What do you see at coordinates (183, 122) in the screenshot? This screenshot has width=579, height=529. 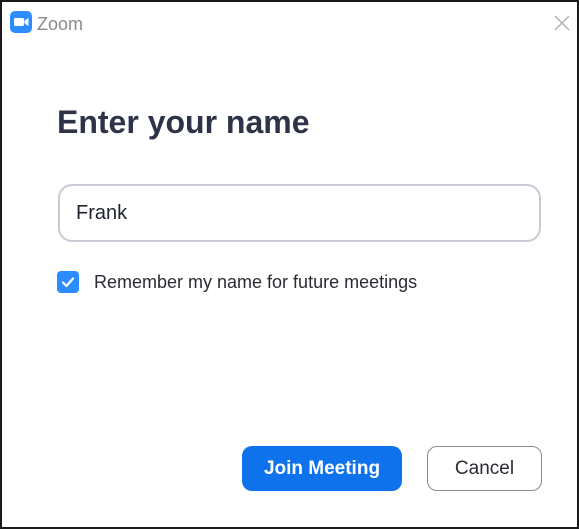 I see `page-title: Enter your name` at bounding box center [183, 122].